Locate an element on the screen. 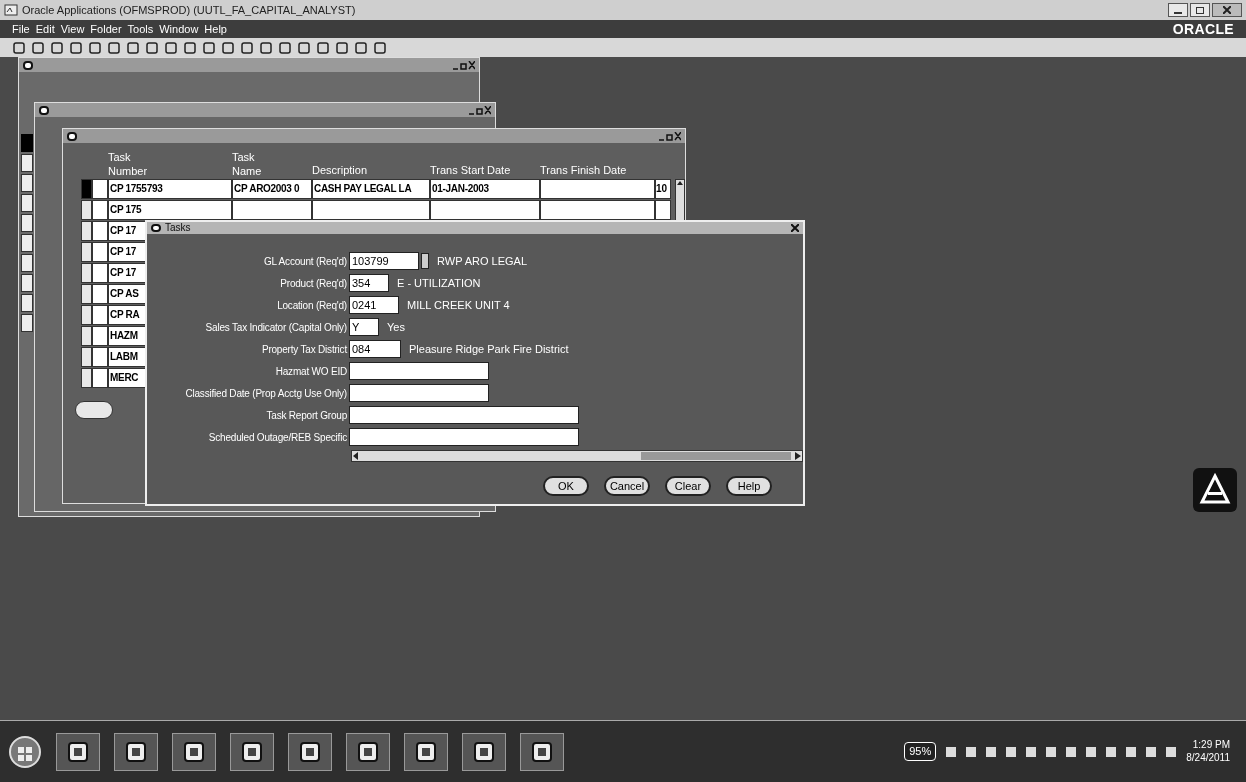 The image size is (1246, 782). input-field: 354 is located at coordinates (369, 283).